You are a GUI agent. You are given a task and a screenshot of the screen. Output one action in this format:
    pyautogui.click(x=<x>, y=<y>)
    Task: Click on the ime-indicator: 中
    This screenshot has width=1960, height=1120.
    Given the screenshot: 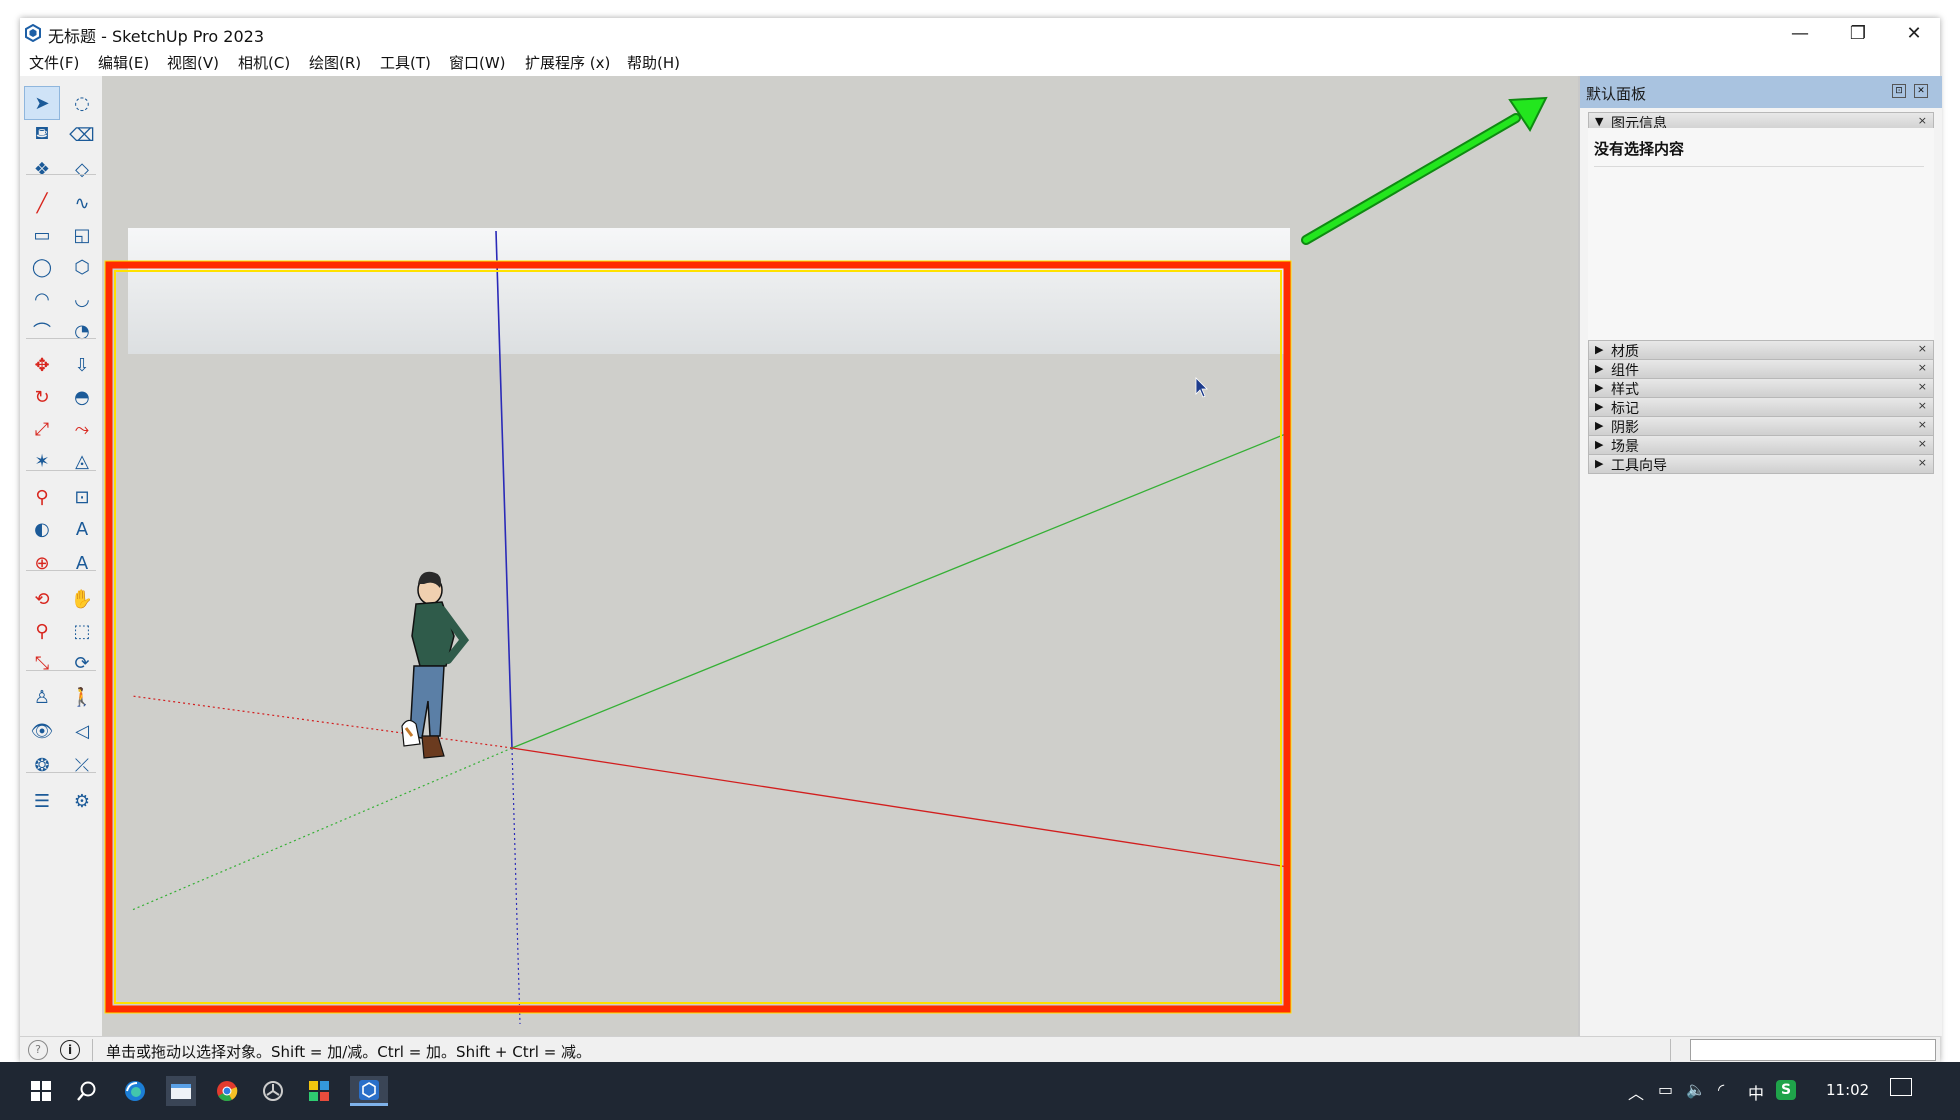 What is the action you would take?
    pyautogui.click(x=1756, y=1092)
    